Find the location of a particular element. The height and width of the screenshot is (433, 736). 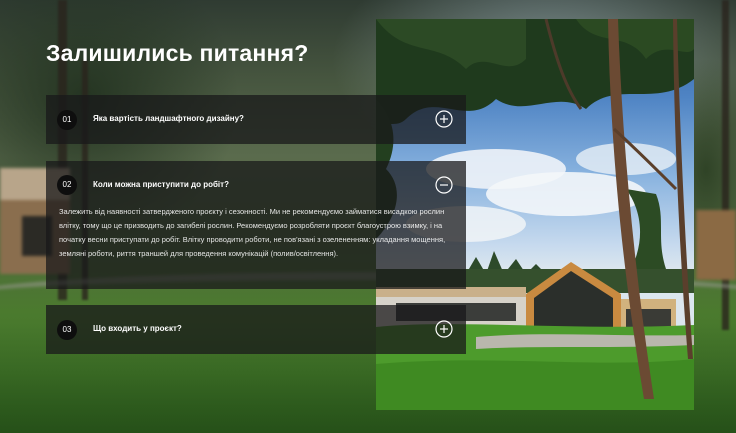

faq-number-badge: 01 is located at coordinates (67, 120).